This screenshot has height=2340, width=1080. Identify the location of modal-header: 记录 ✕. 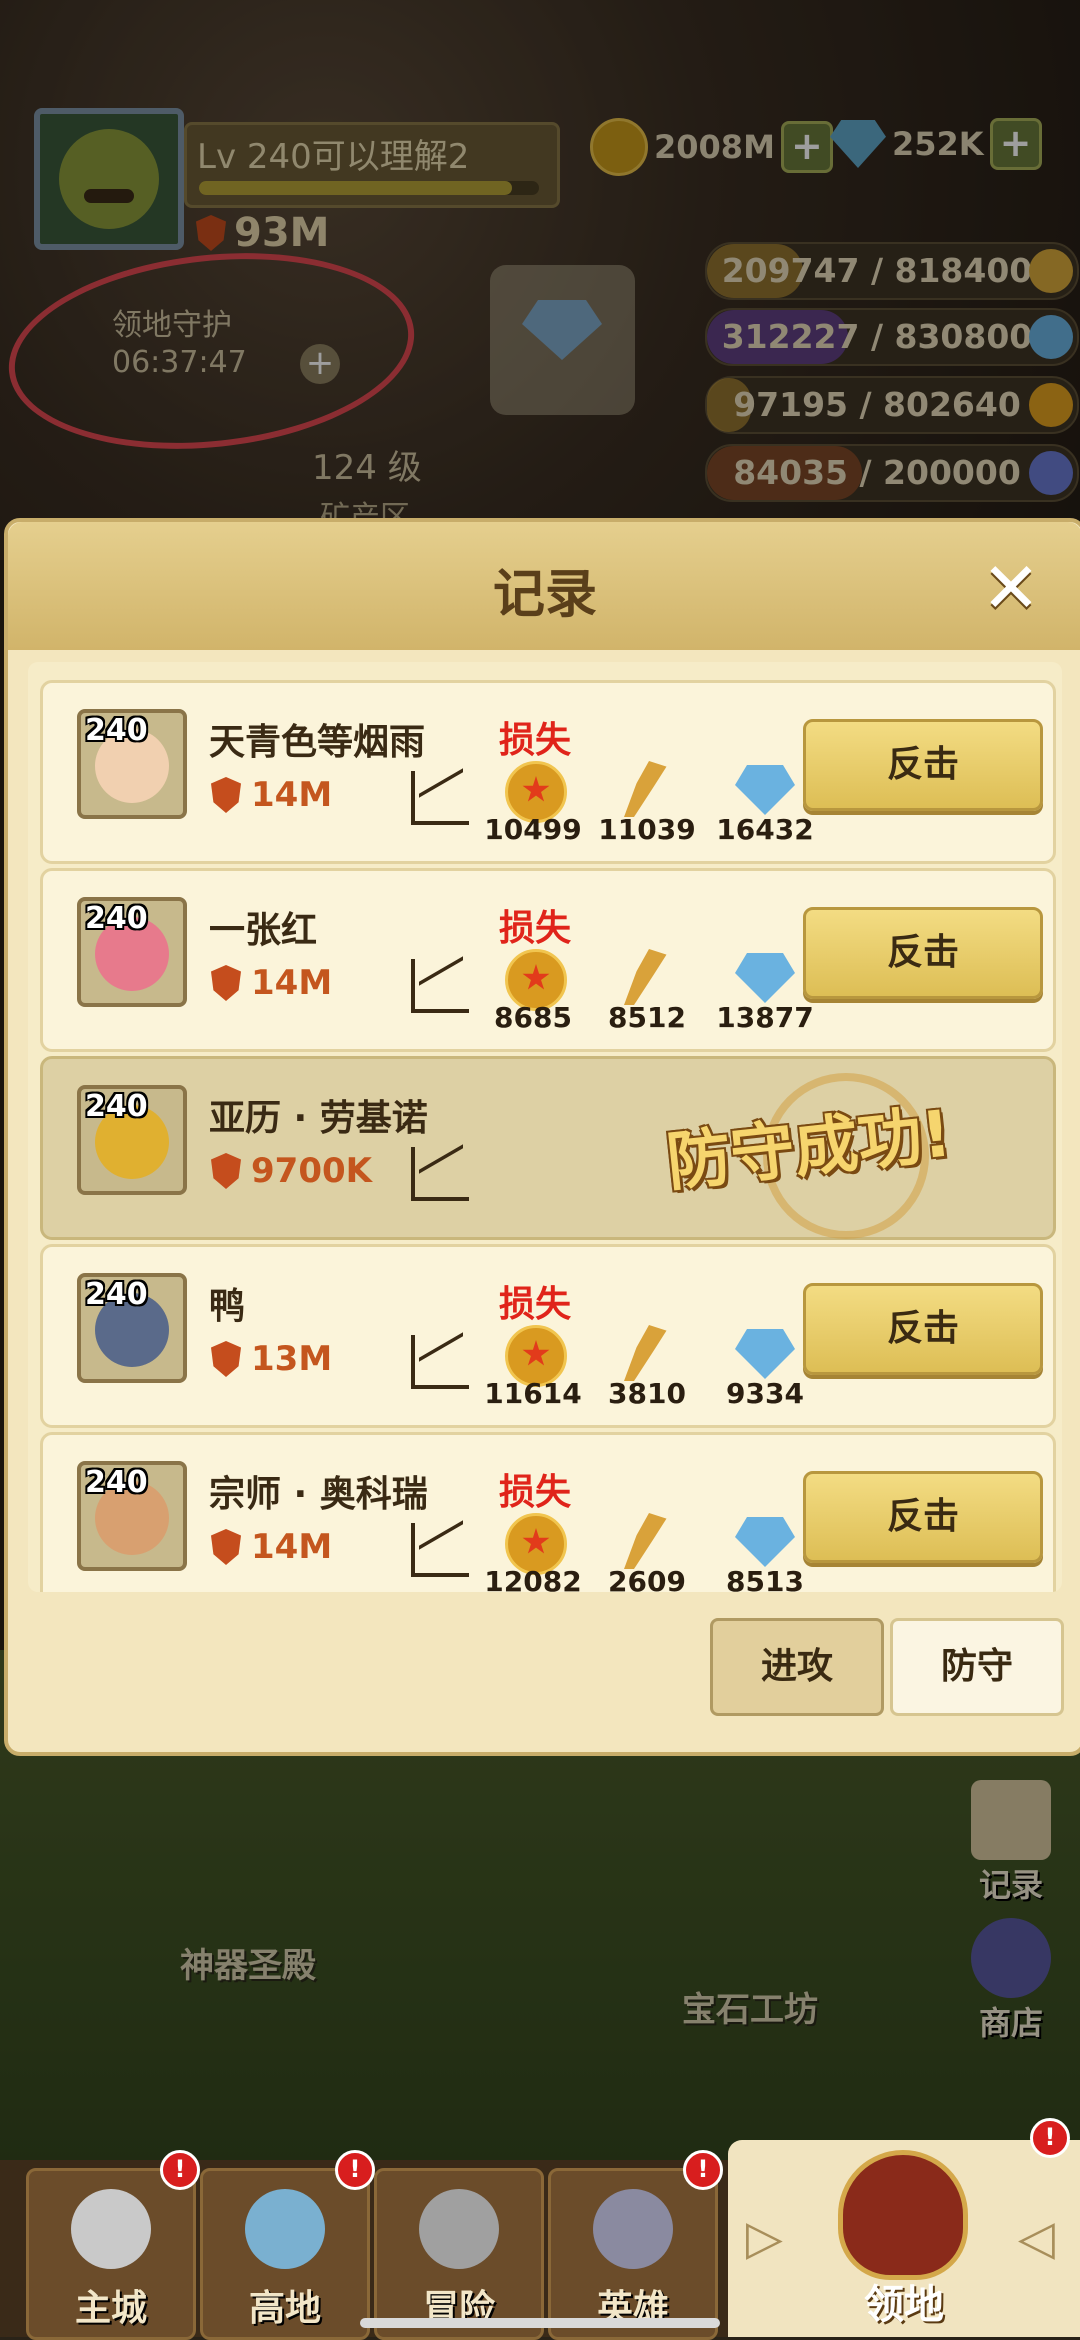
(544, 586).